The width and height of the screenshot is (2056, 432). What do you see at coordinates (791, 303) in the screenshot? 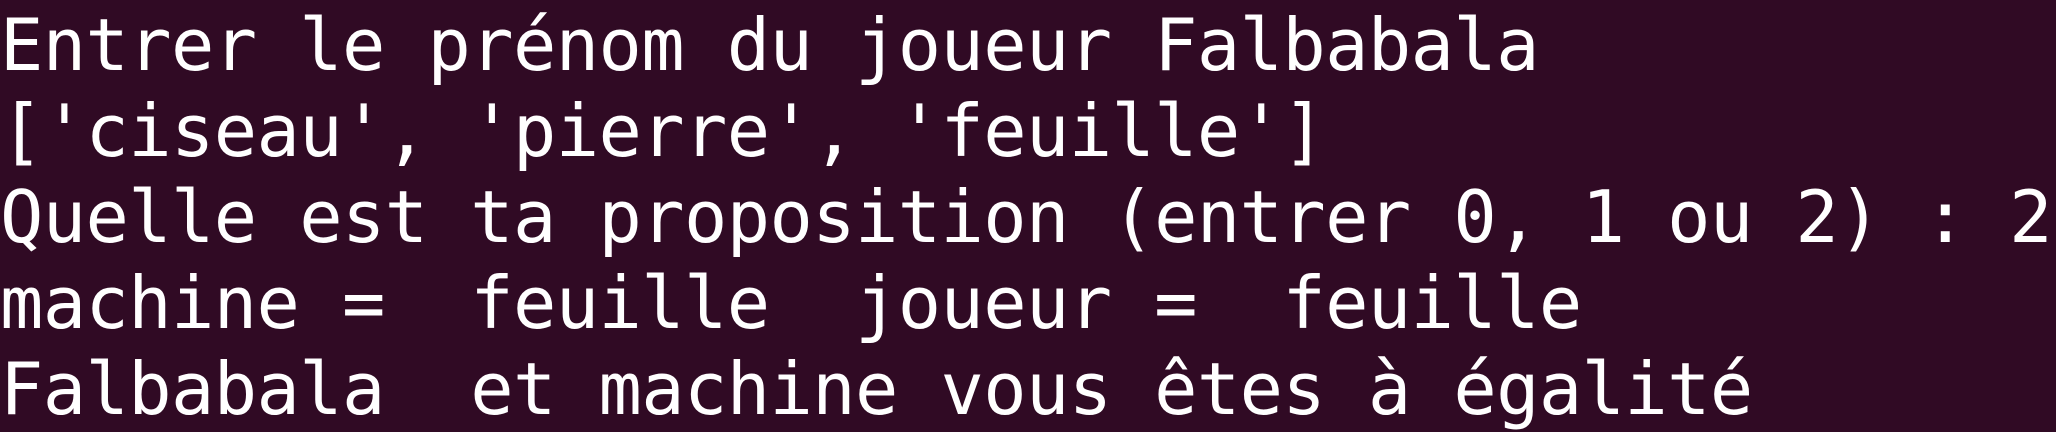
I see `terminal-line-moves: machine = feuille joueur = feuille` at bounding box center [791, 303].